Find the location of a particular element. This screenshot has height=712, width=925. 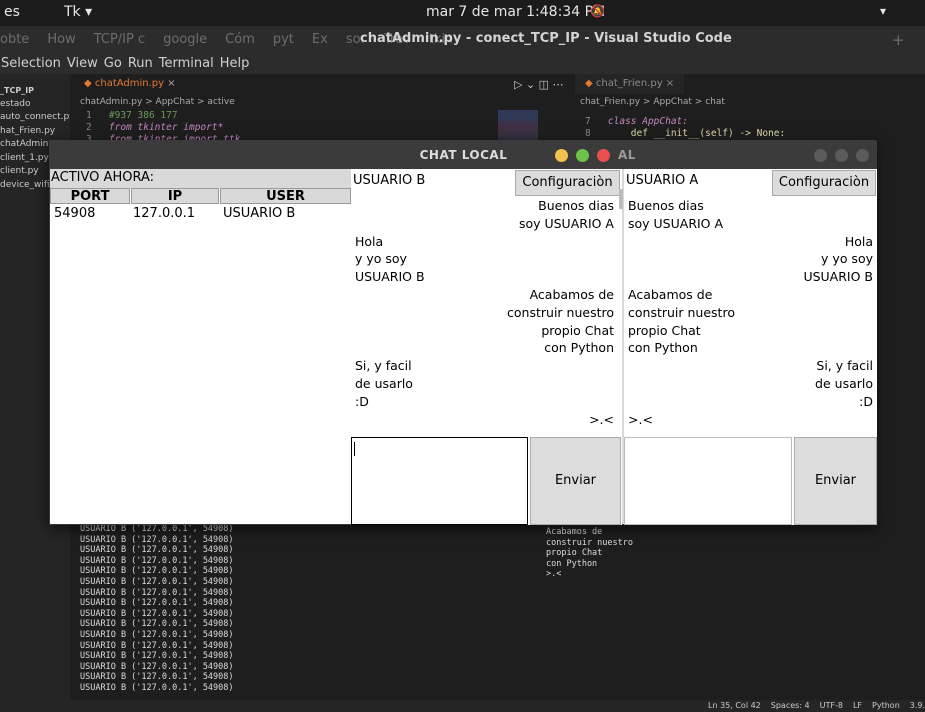

editor-tab-label: chatAdmin.py is located at coordinates (129, 83).